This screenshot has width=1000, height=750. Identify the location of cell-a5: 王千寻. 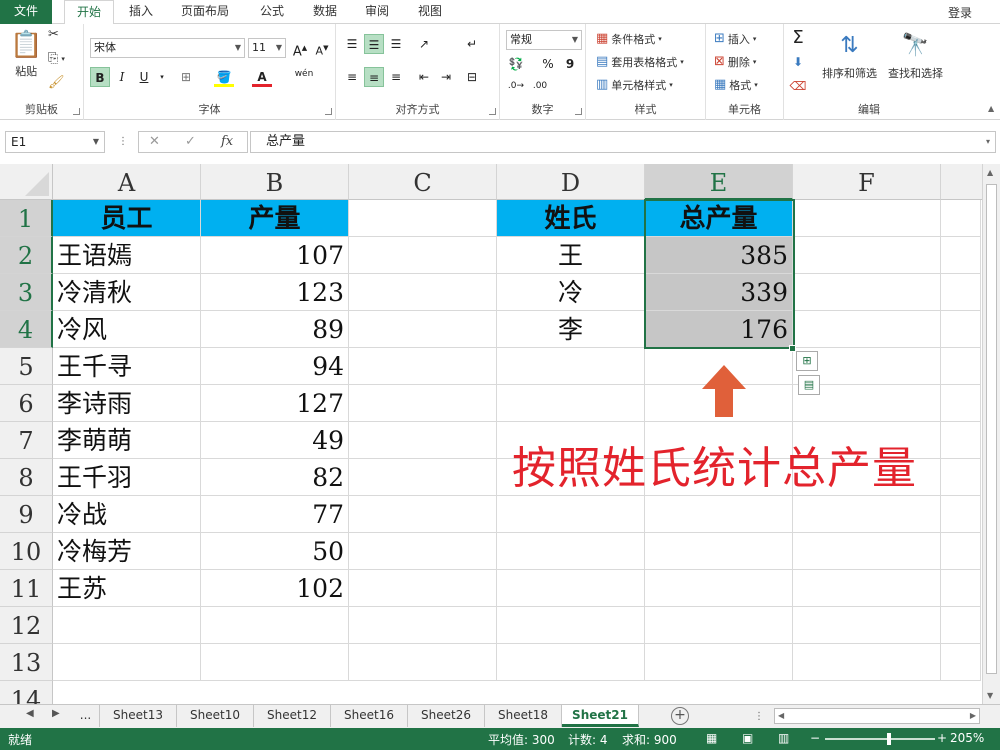
(127, 366).